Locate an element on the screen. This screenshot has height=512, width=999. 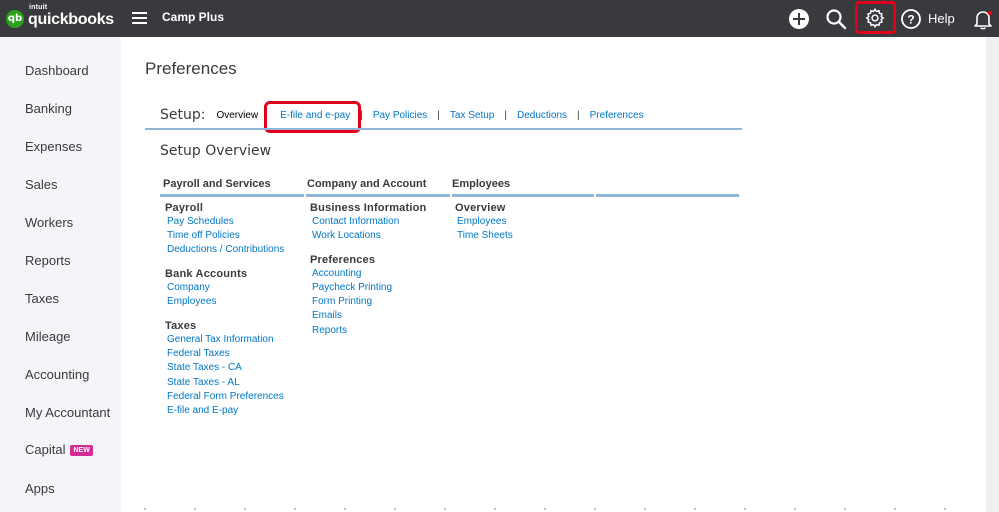
qb-logo-icon: qb is located at coordinates (15, 18).